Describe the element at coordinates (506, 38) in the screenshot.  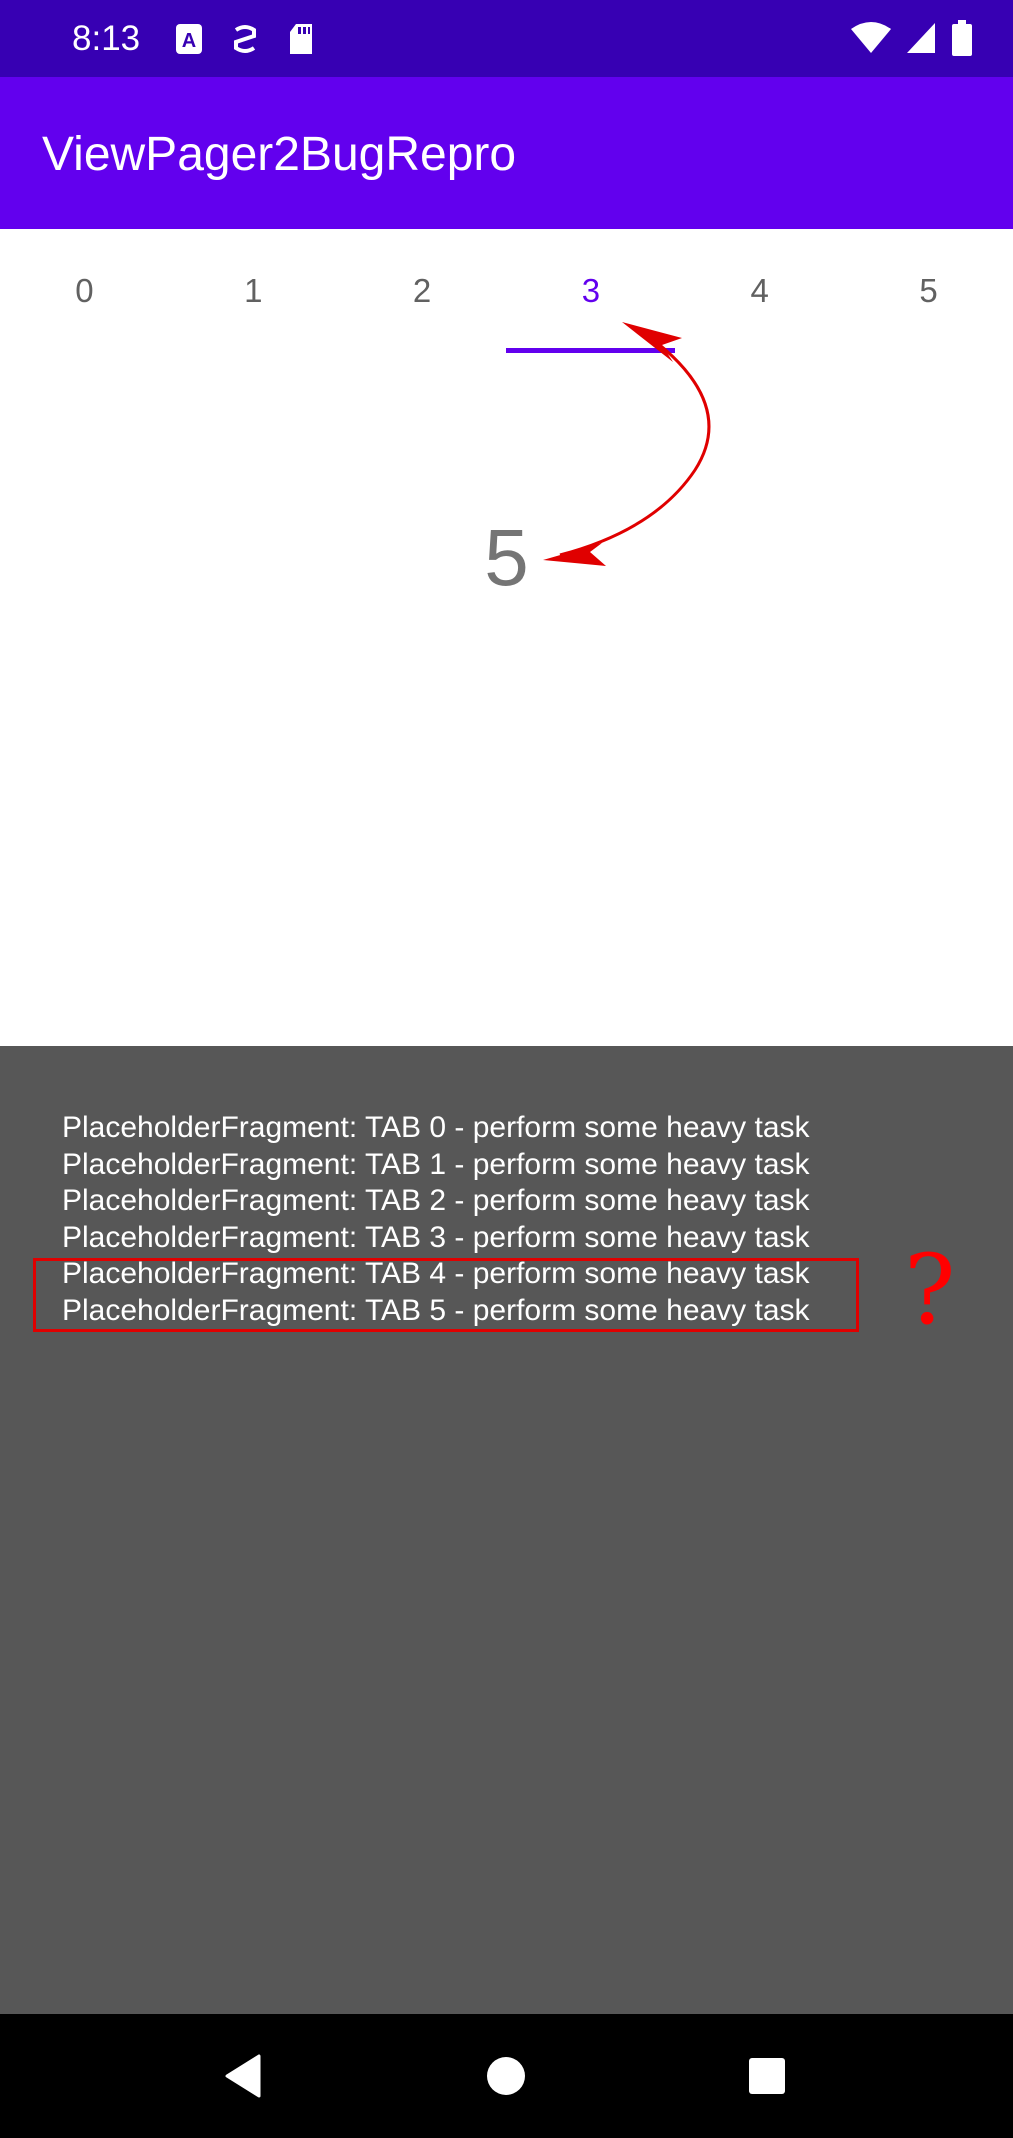
I see `status-bar: 8:13 A` at that location.